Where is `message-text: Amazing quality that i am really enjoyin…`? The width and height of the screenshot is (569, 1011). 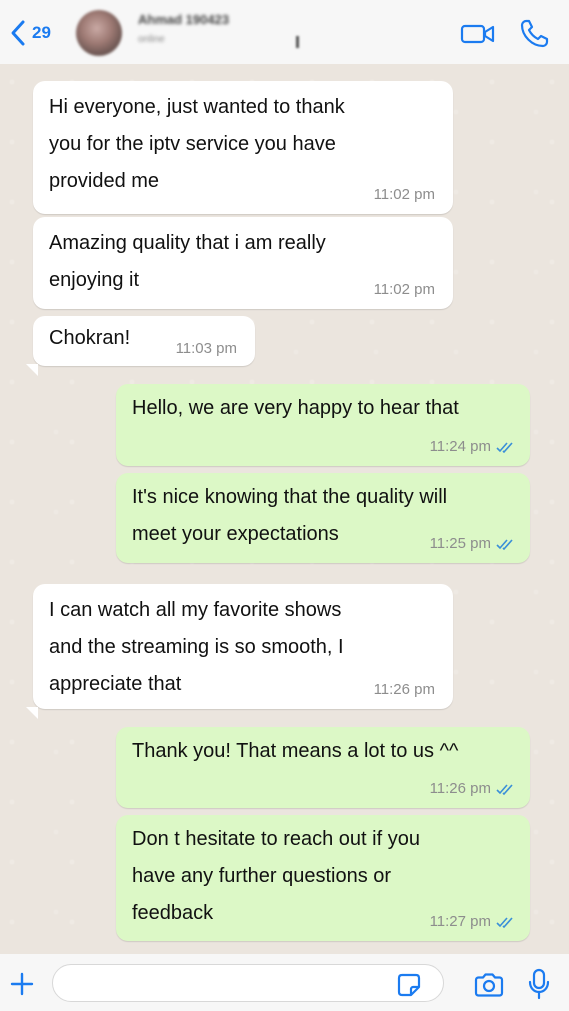 message-text: Amazing quality that i am really enjoyin… is located at coordinates (187, 261).